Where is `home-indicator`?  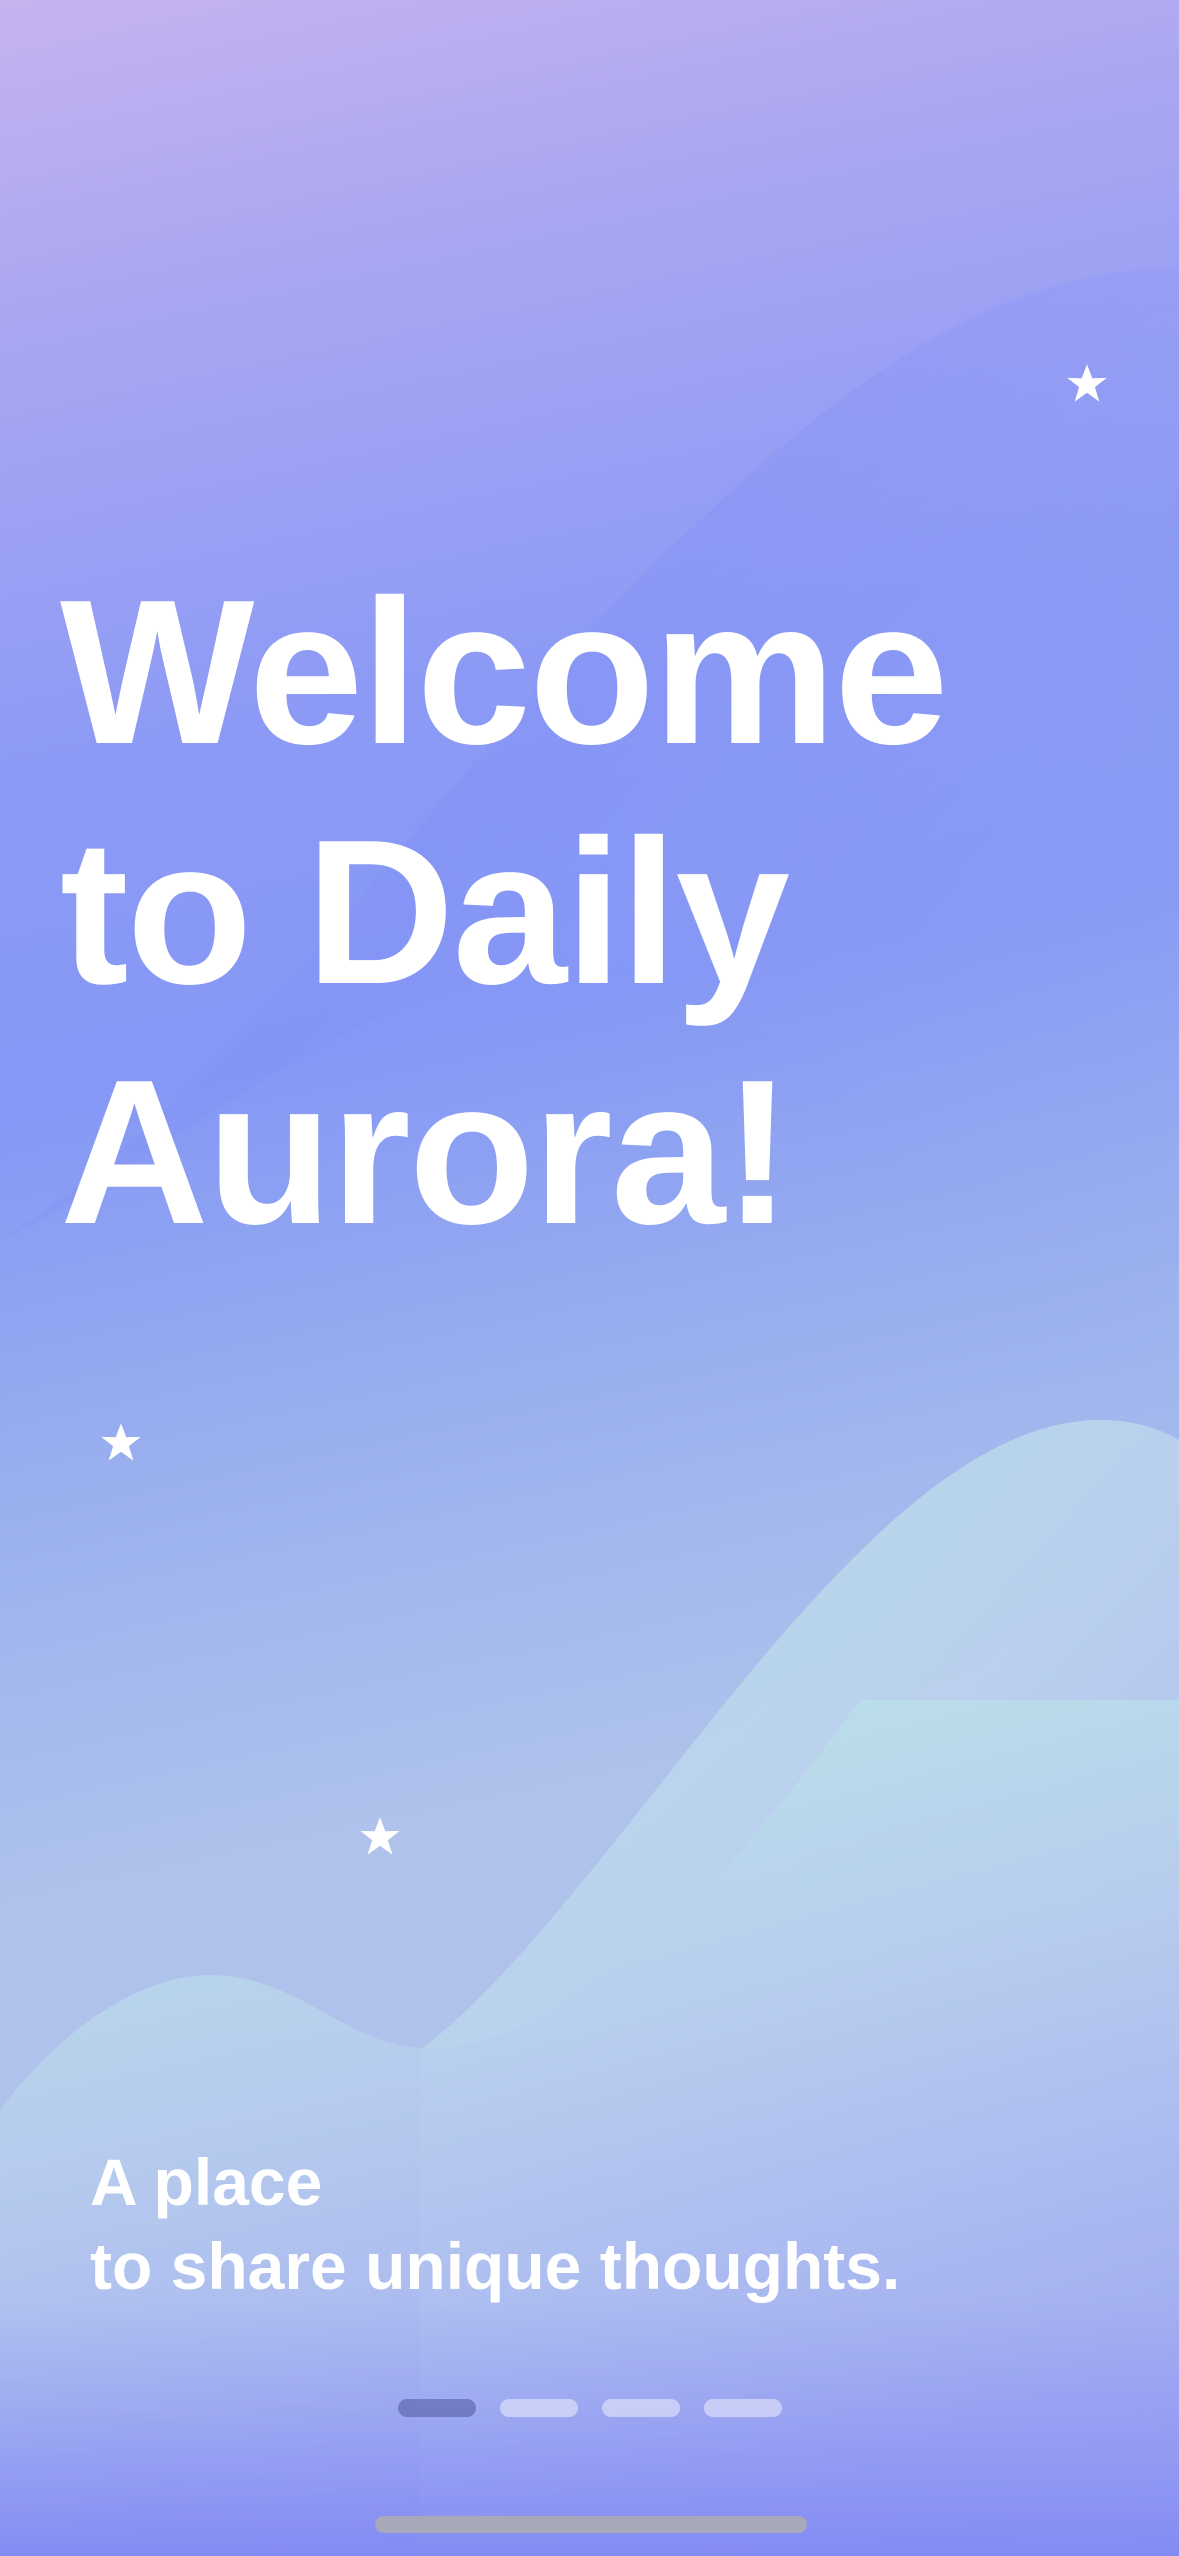 home-indicator is located at coordinates (591, 2524).